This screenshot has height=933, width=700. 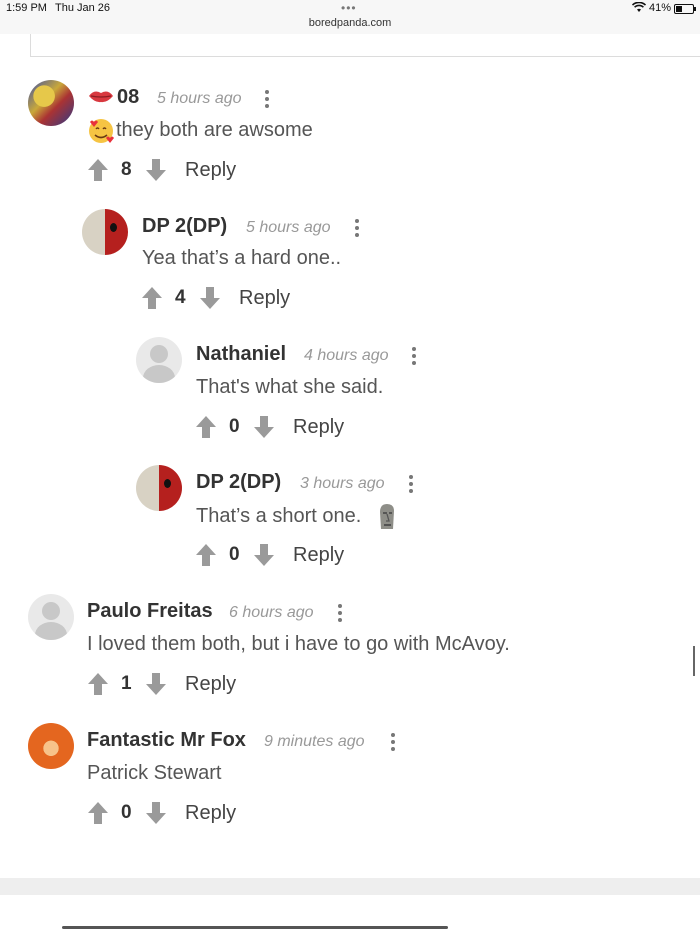 I want to click on vote-score: 4, so click(x=180, y=297).